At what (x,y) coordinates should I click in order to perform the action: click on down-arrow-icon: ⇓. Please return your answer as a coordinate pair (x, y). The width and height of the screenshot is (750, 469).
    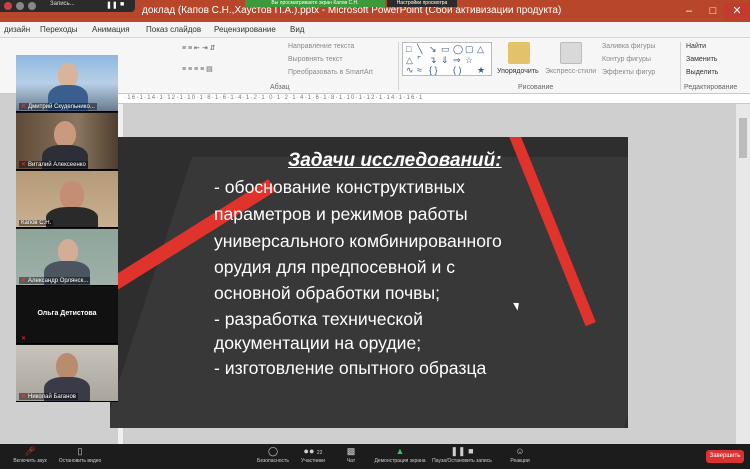
    Looking at the image, I should click on (445, 60).